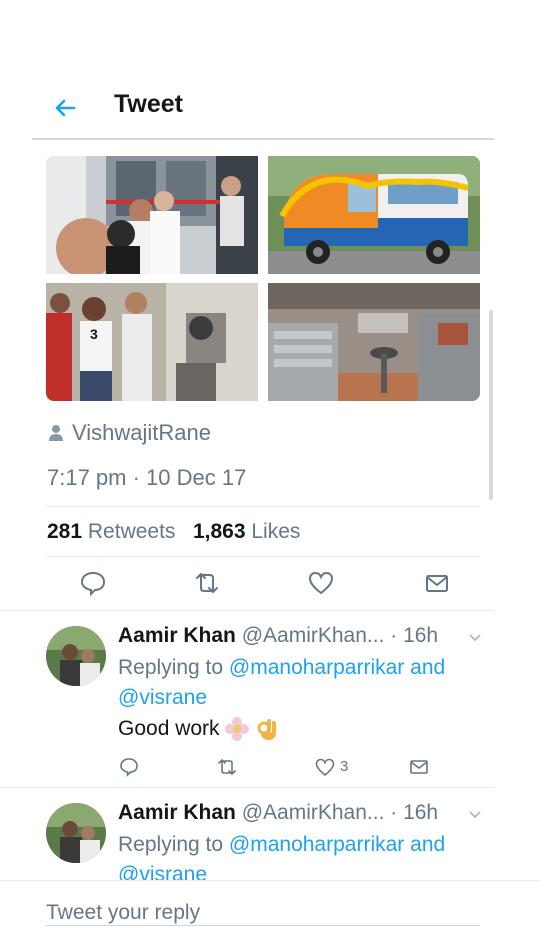  I want to click on likes-stat: 1,863 Likes, so click(246, 531).